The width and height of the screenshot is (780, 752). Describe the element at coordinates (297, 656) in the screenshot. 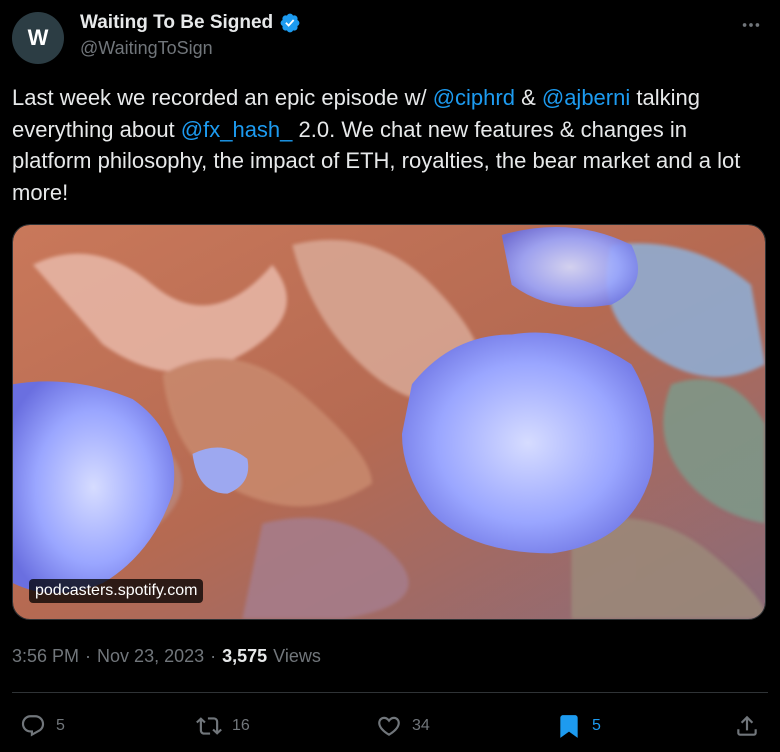

I see `views-label: Views` at that location.